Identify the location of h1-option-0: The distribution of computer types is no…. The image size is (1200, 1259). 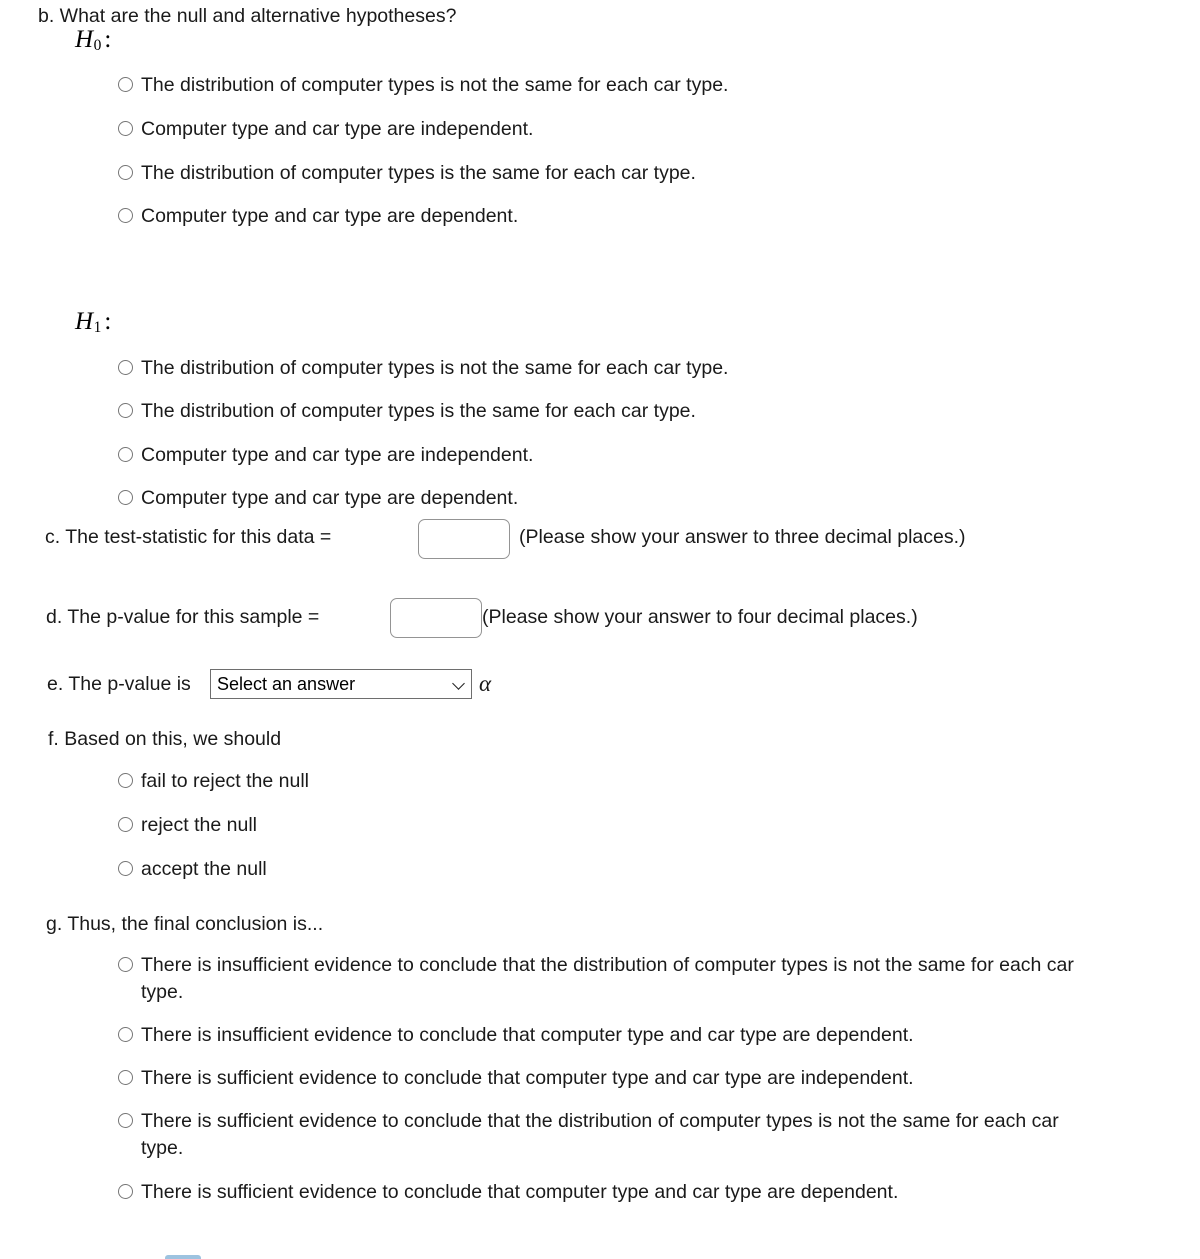
(618, 368).